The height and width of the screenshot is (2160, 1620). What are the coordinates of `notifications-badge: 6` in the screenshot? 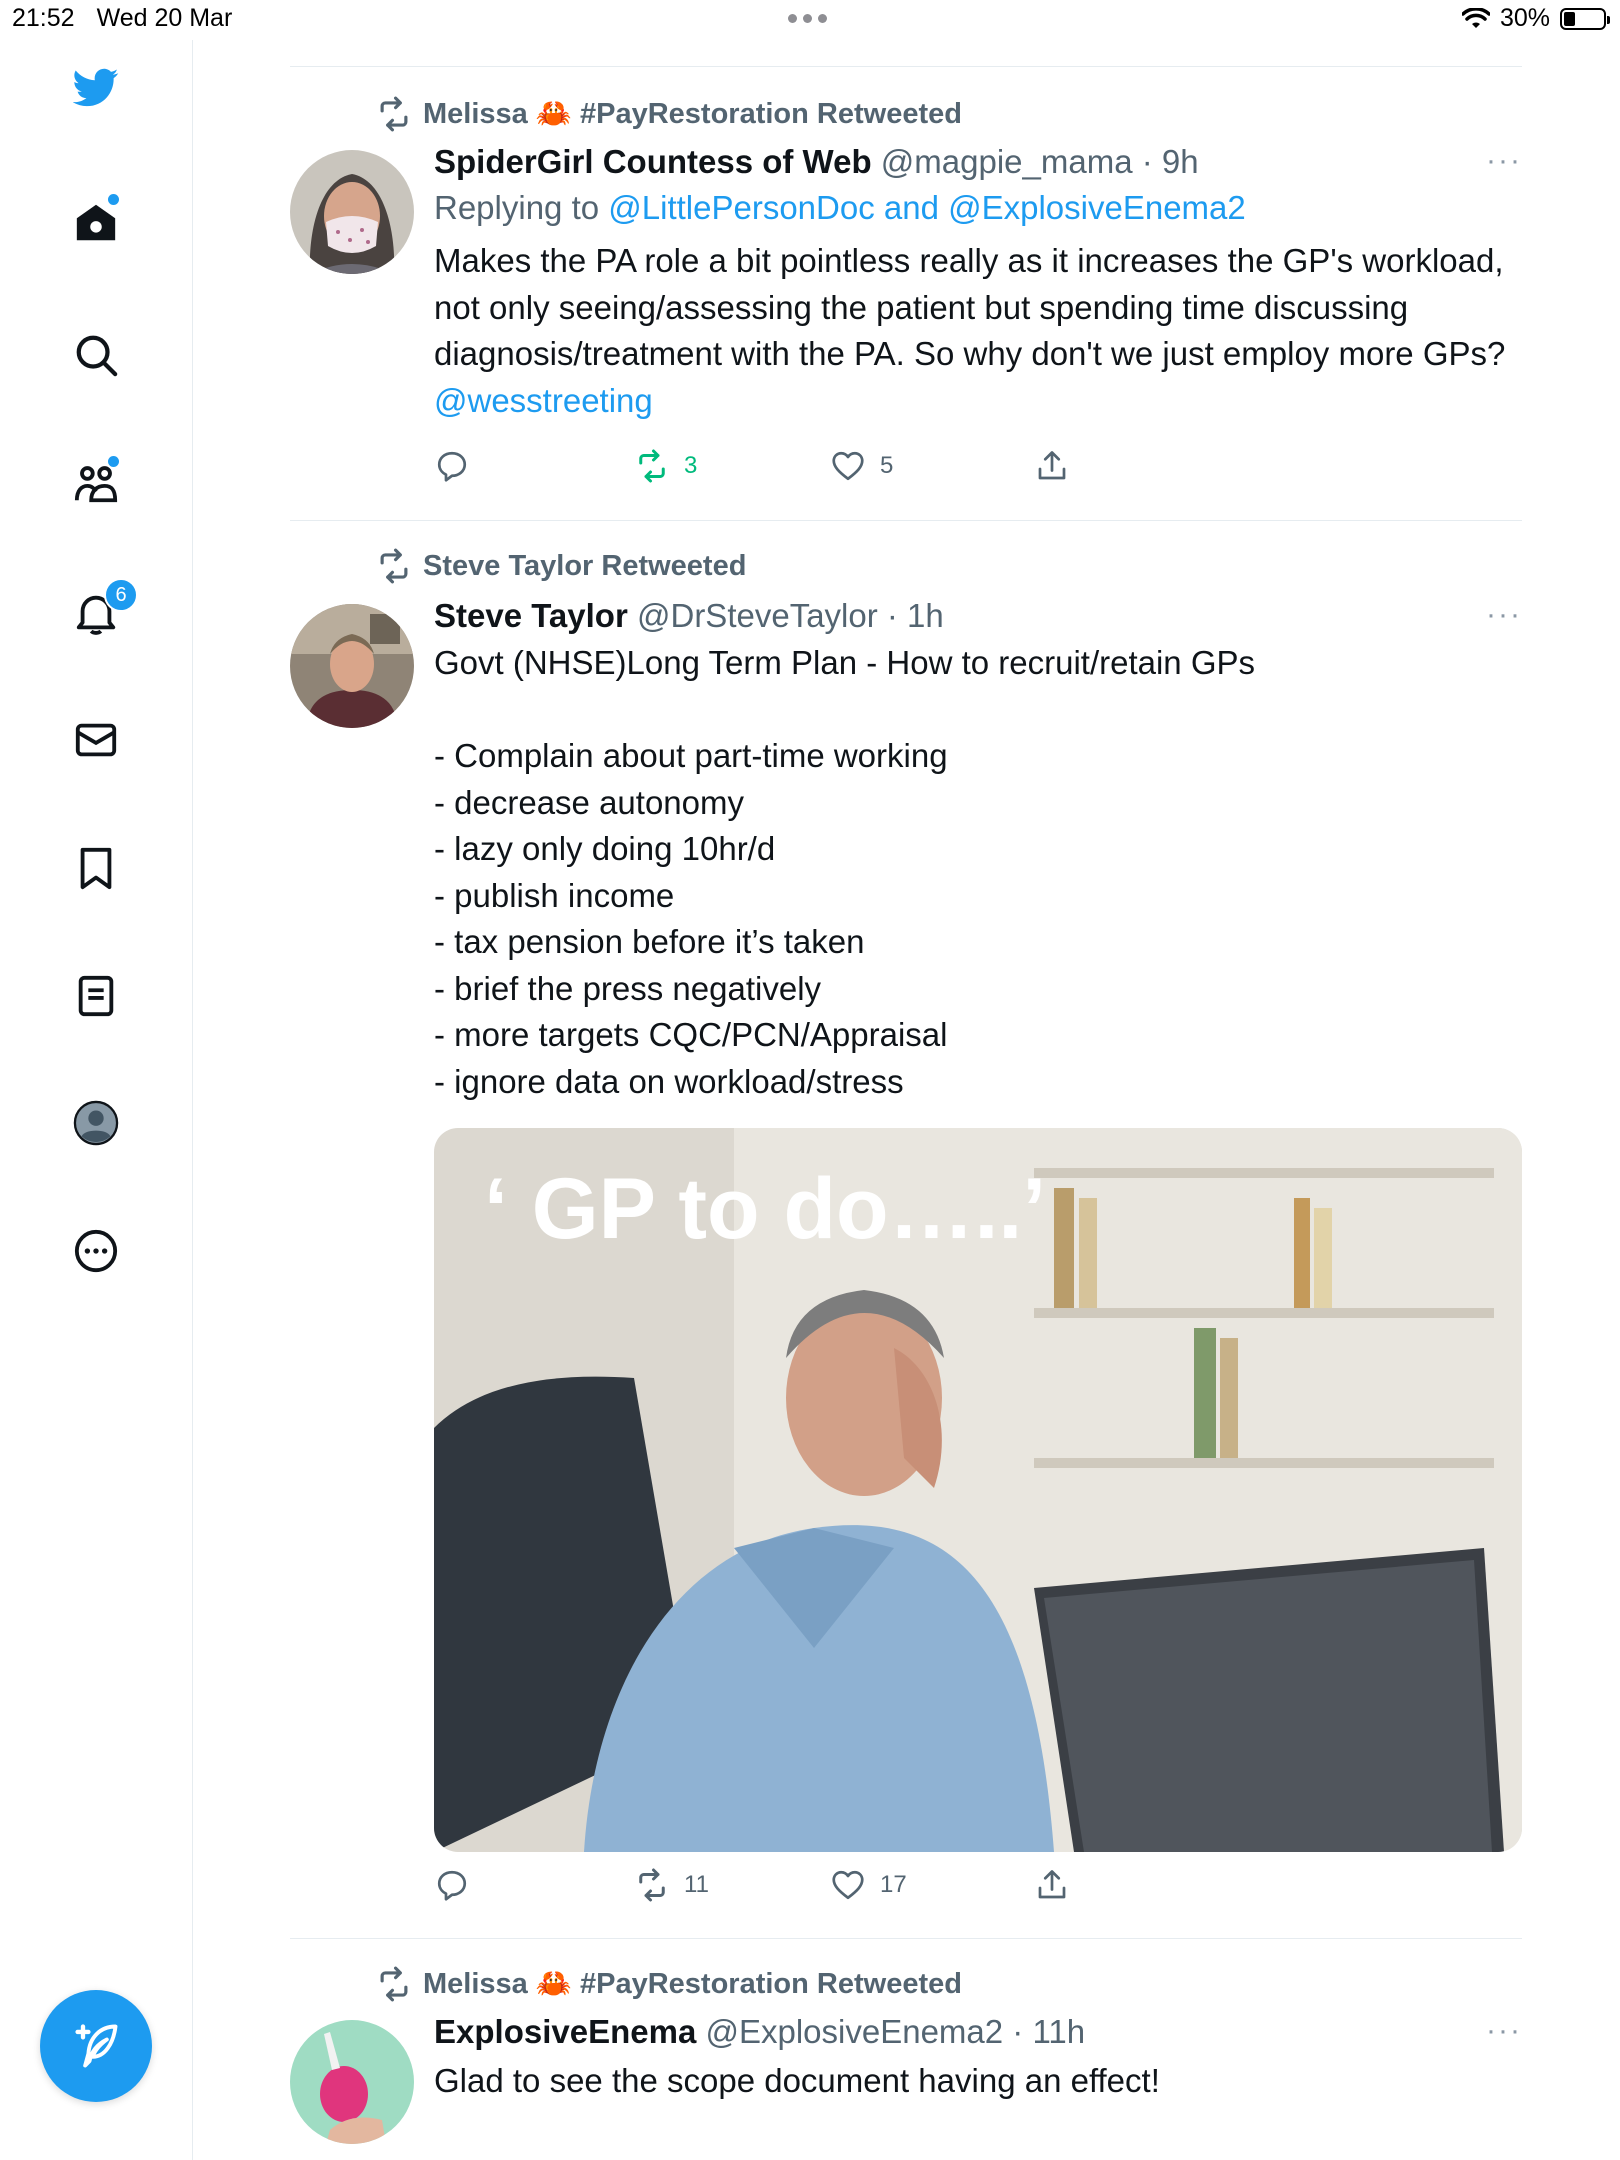 It's located at (121, 595).